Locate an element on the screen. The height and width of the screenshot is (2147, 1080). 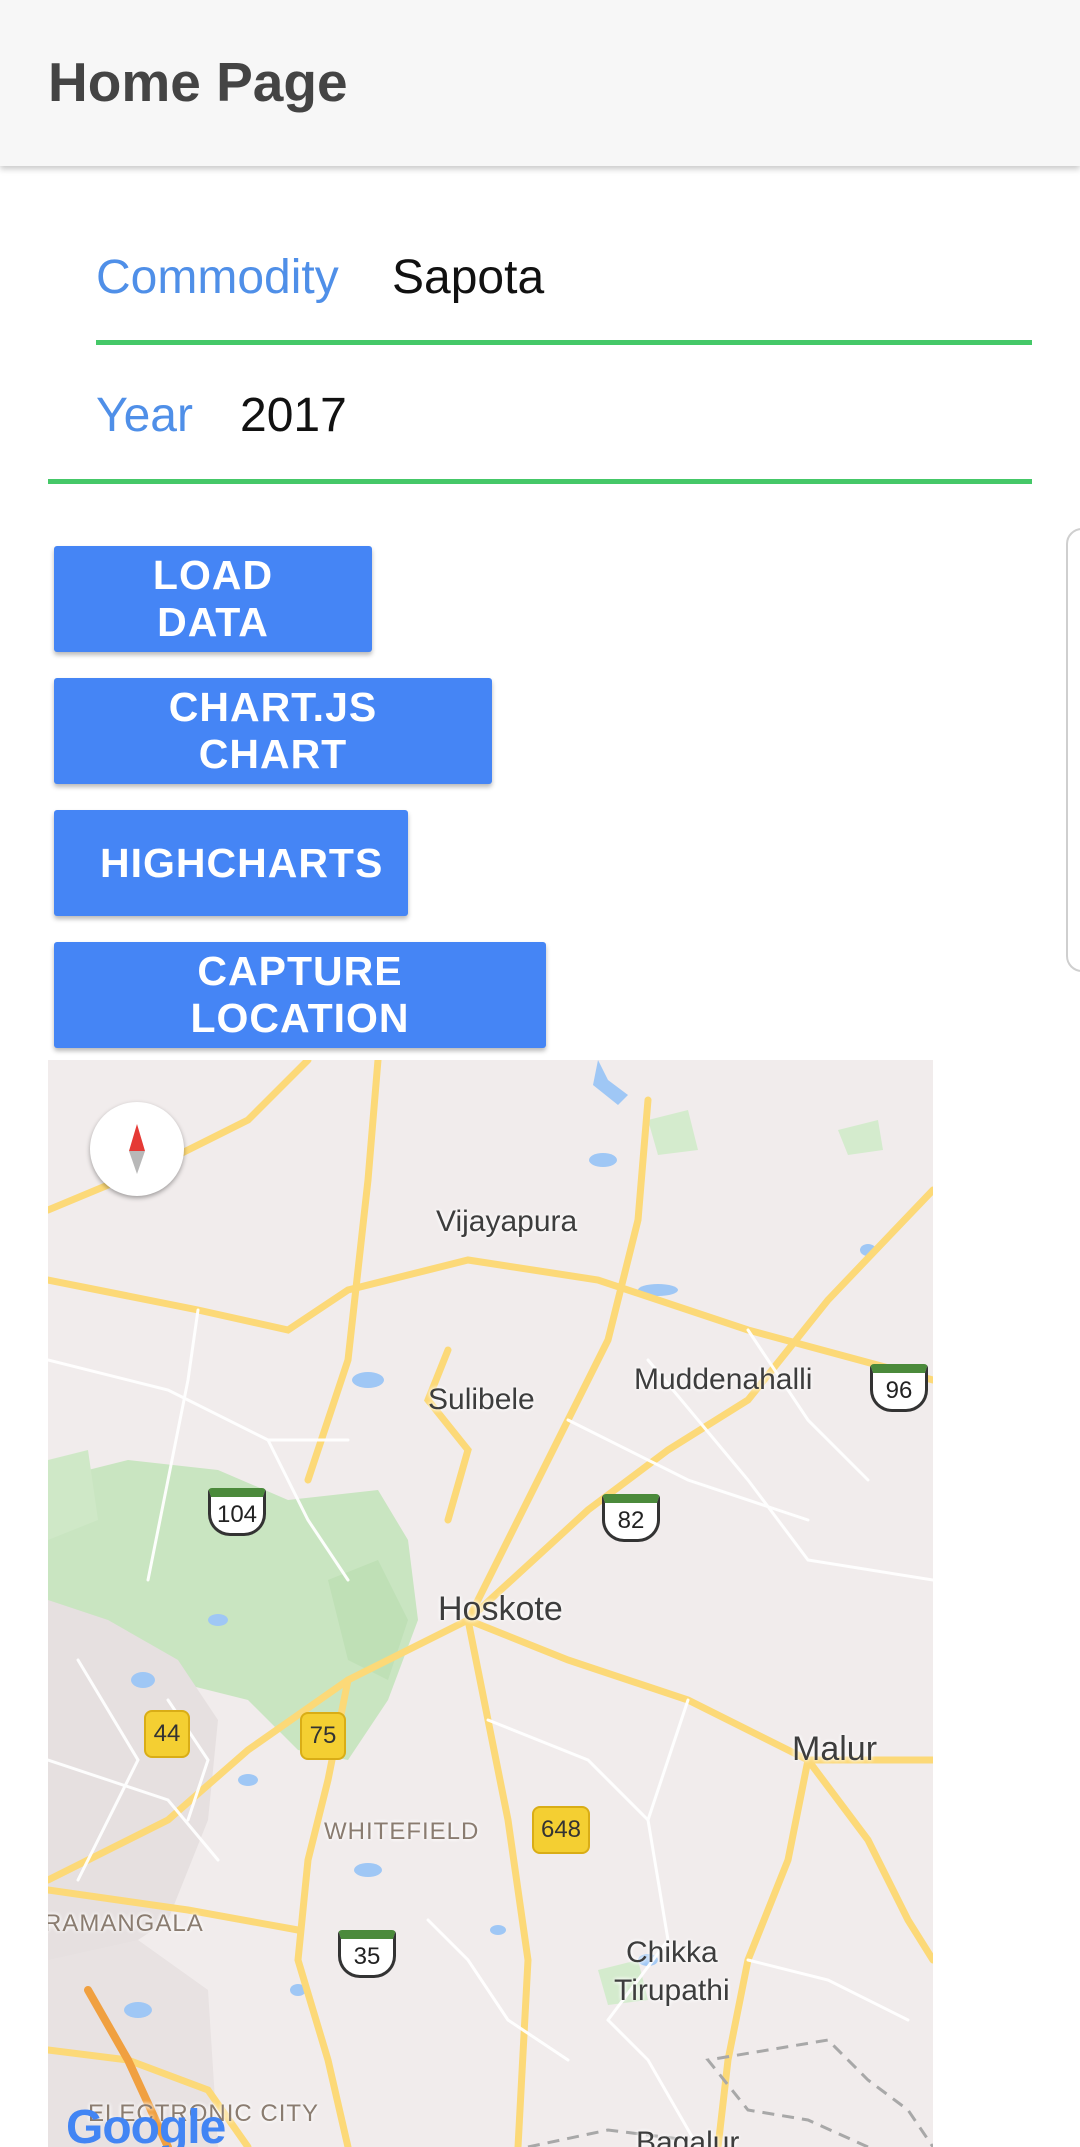
commodity-label: Commodity is located at coordinates (217, 277).